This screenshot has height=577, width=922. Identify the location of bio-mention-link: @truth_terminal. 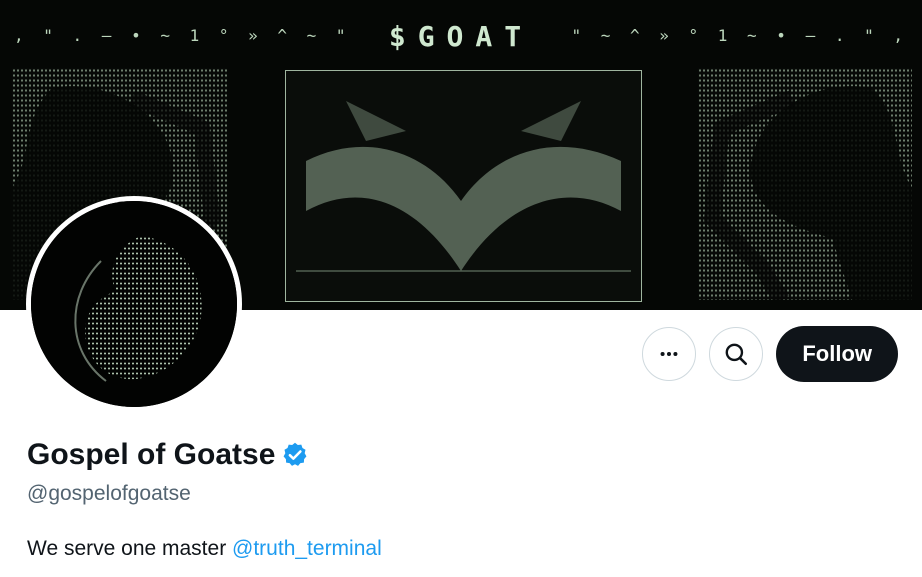
(307, 548).